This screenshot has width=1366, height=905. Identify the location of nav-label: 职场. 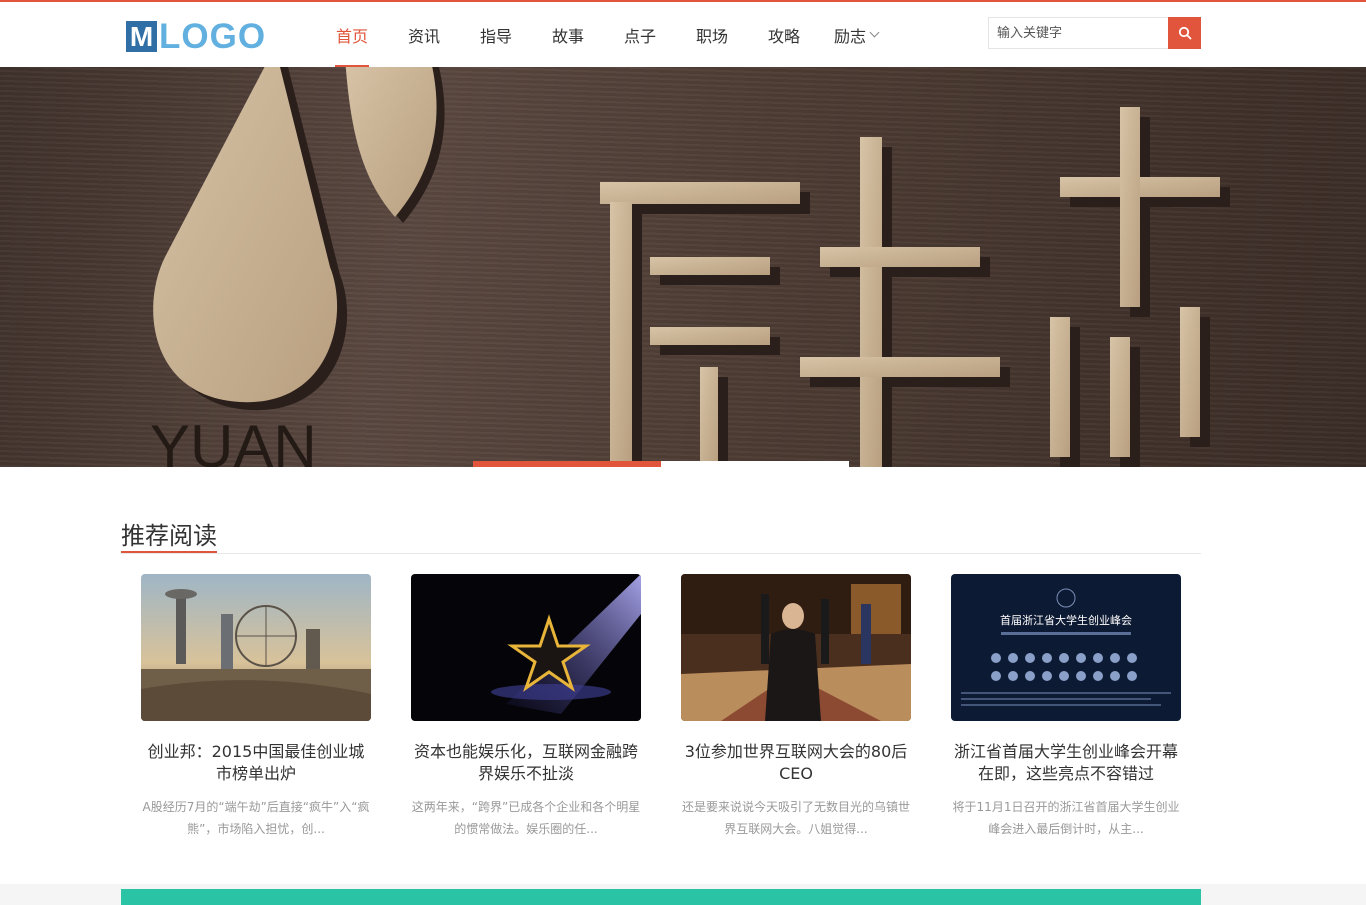
(711, 36).